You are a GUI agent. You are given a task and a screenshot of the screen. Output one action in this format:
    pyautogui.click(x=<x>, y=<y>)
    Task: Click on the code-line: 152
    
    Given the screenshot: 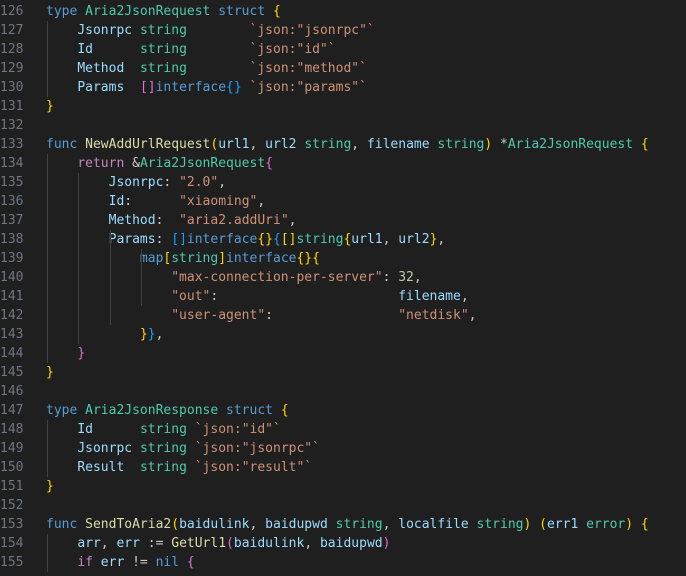 What is the action you would take?
    pyautogui.click(x=343, y=505)
    